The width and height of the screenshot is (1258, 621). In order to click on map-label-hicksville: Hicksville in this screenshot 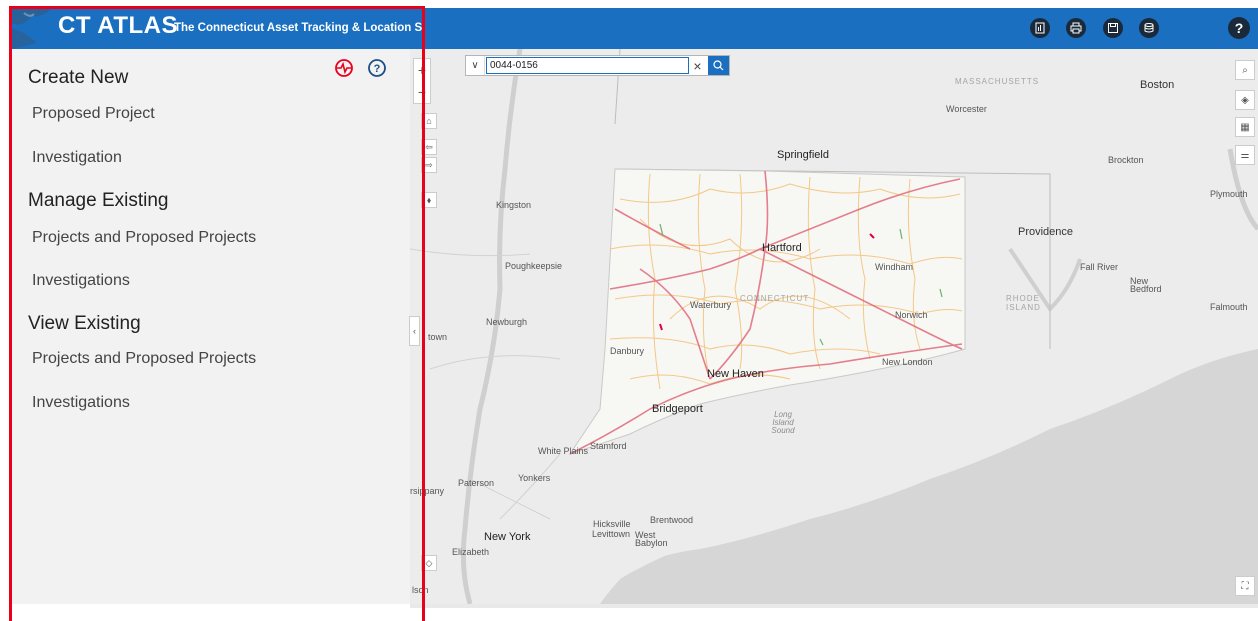, I will do `click(612, 524)`.